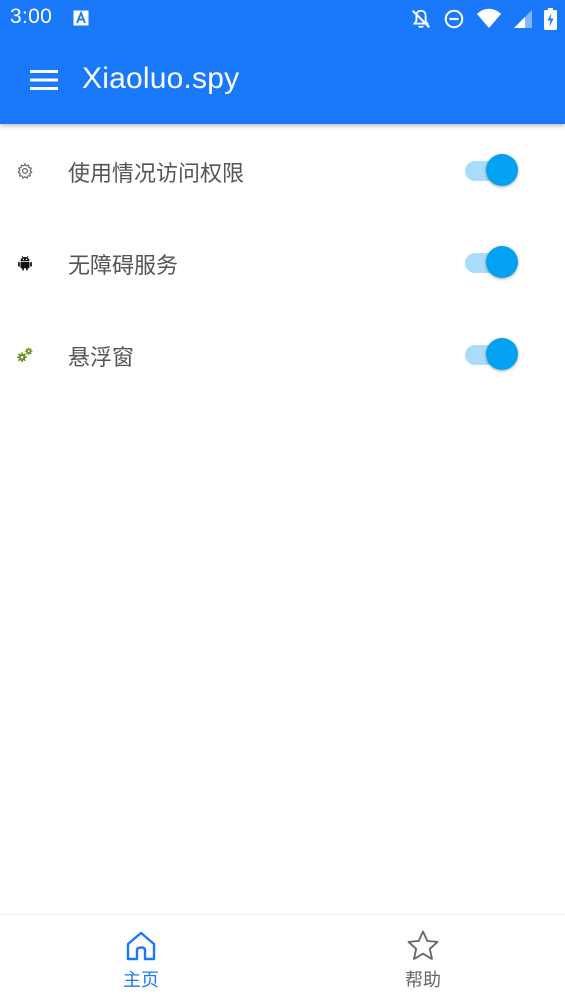 Image resolution: width=565 pixels, height=1004 pixels. Describe the element at coordinates (141, 946) in the screenshot. I see `home-icon` at that location.